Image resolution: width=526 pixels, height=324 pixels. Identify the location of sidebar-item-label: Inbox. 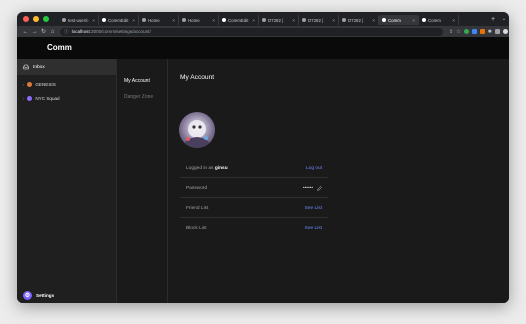
(39, 67).